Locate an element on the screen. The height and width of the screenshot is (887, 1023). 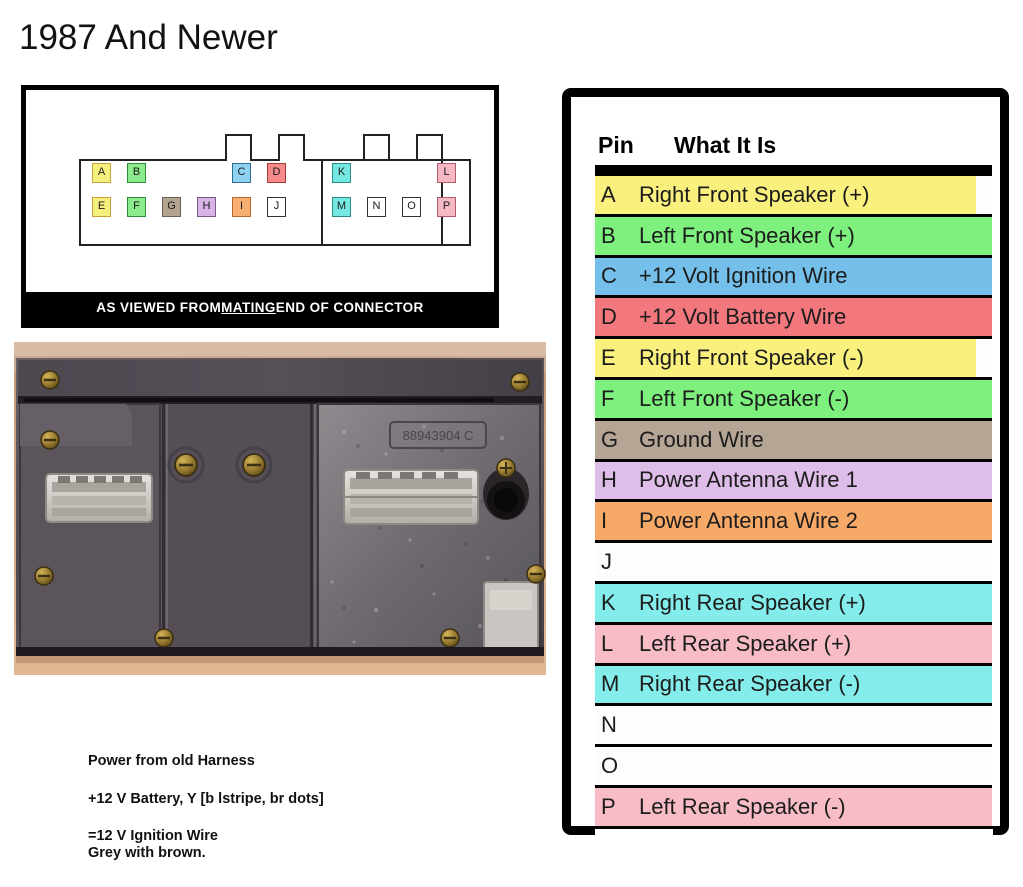
row-pin-description: Right Rear Speaker (+) is located at coordinates (752, 602).